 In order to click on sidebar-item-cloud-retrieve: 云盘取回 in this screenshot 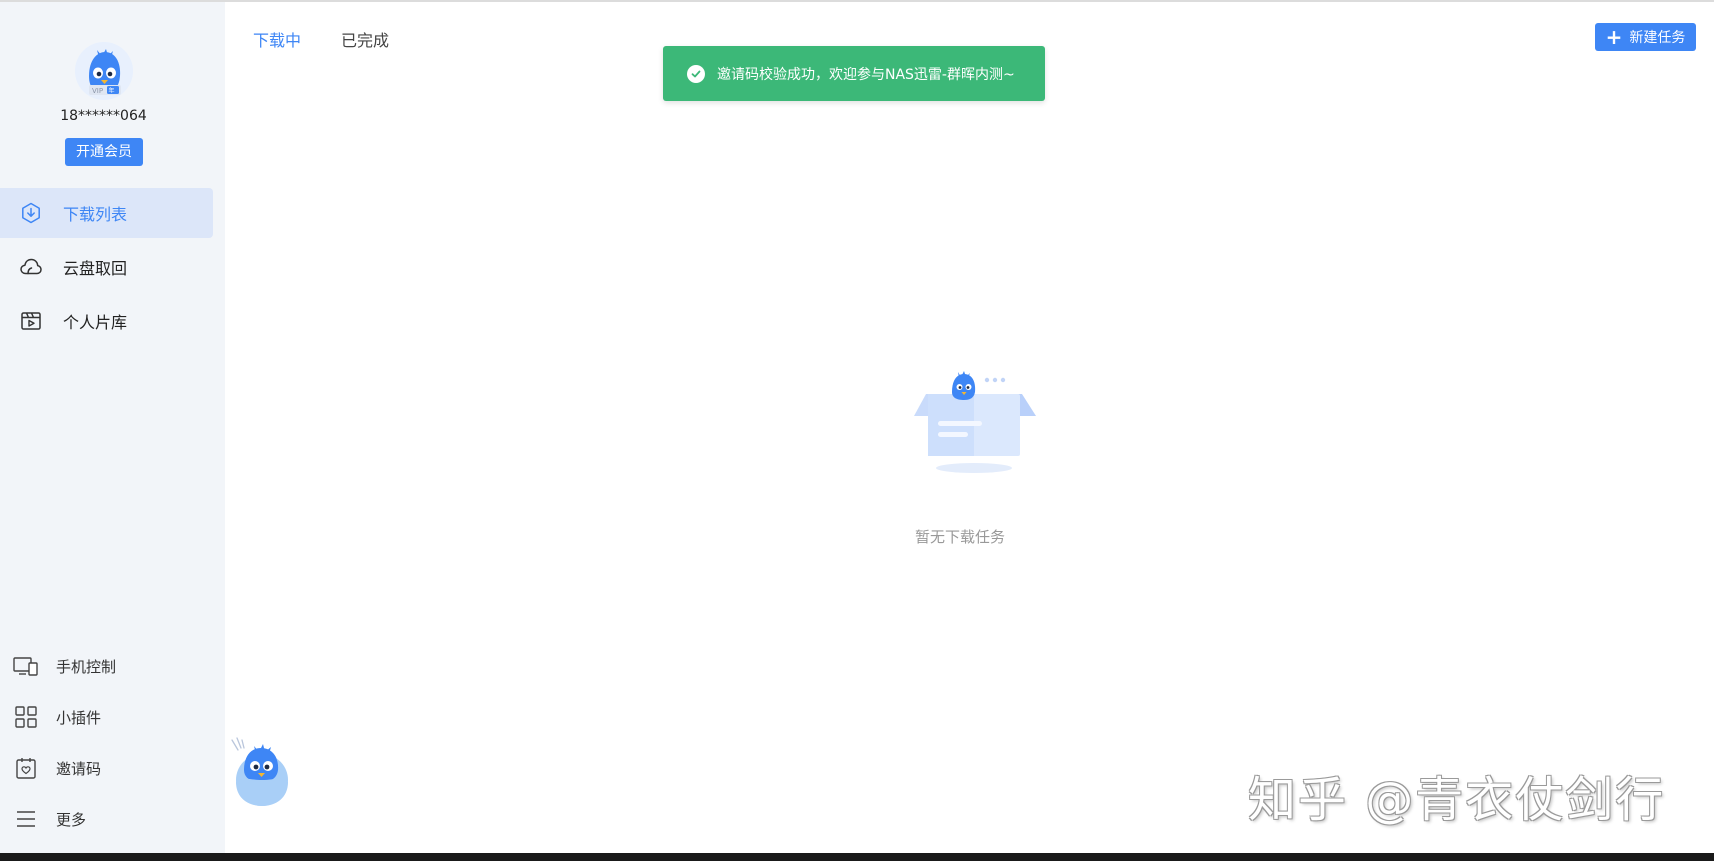, I will do `click(106, 267)`.